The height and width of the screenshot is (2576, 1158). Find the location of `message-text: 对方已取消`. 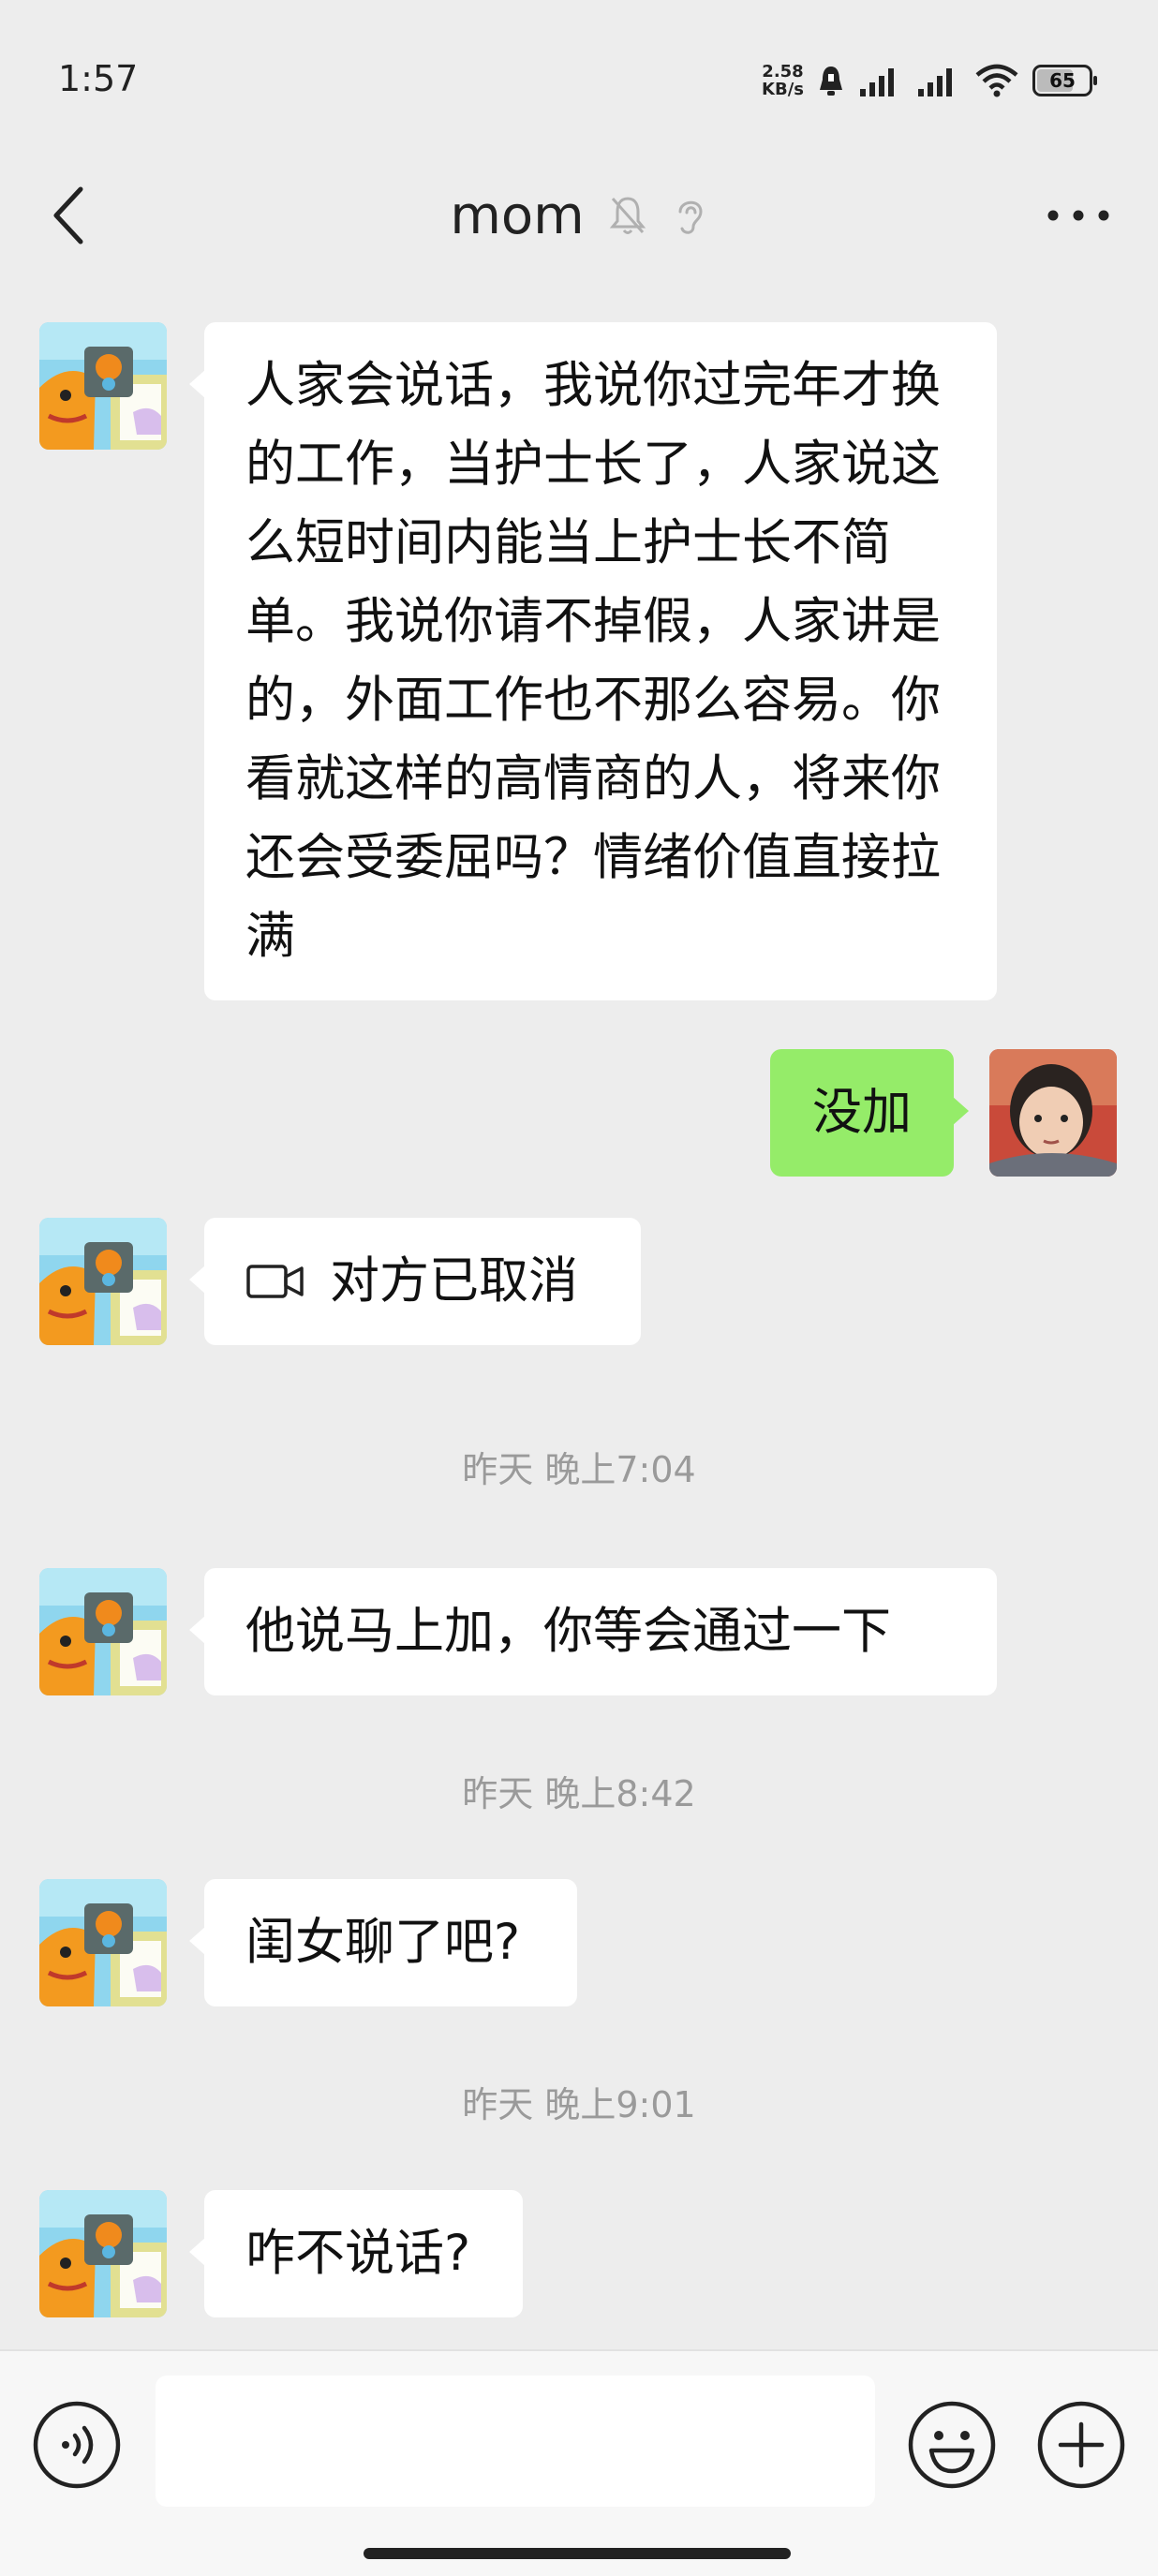

message-text: 对方已取消 is located at coordinates (454, 1281).